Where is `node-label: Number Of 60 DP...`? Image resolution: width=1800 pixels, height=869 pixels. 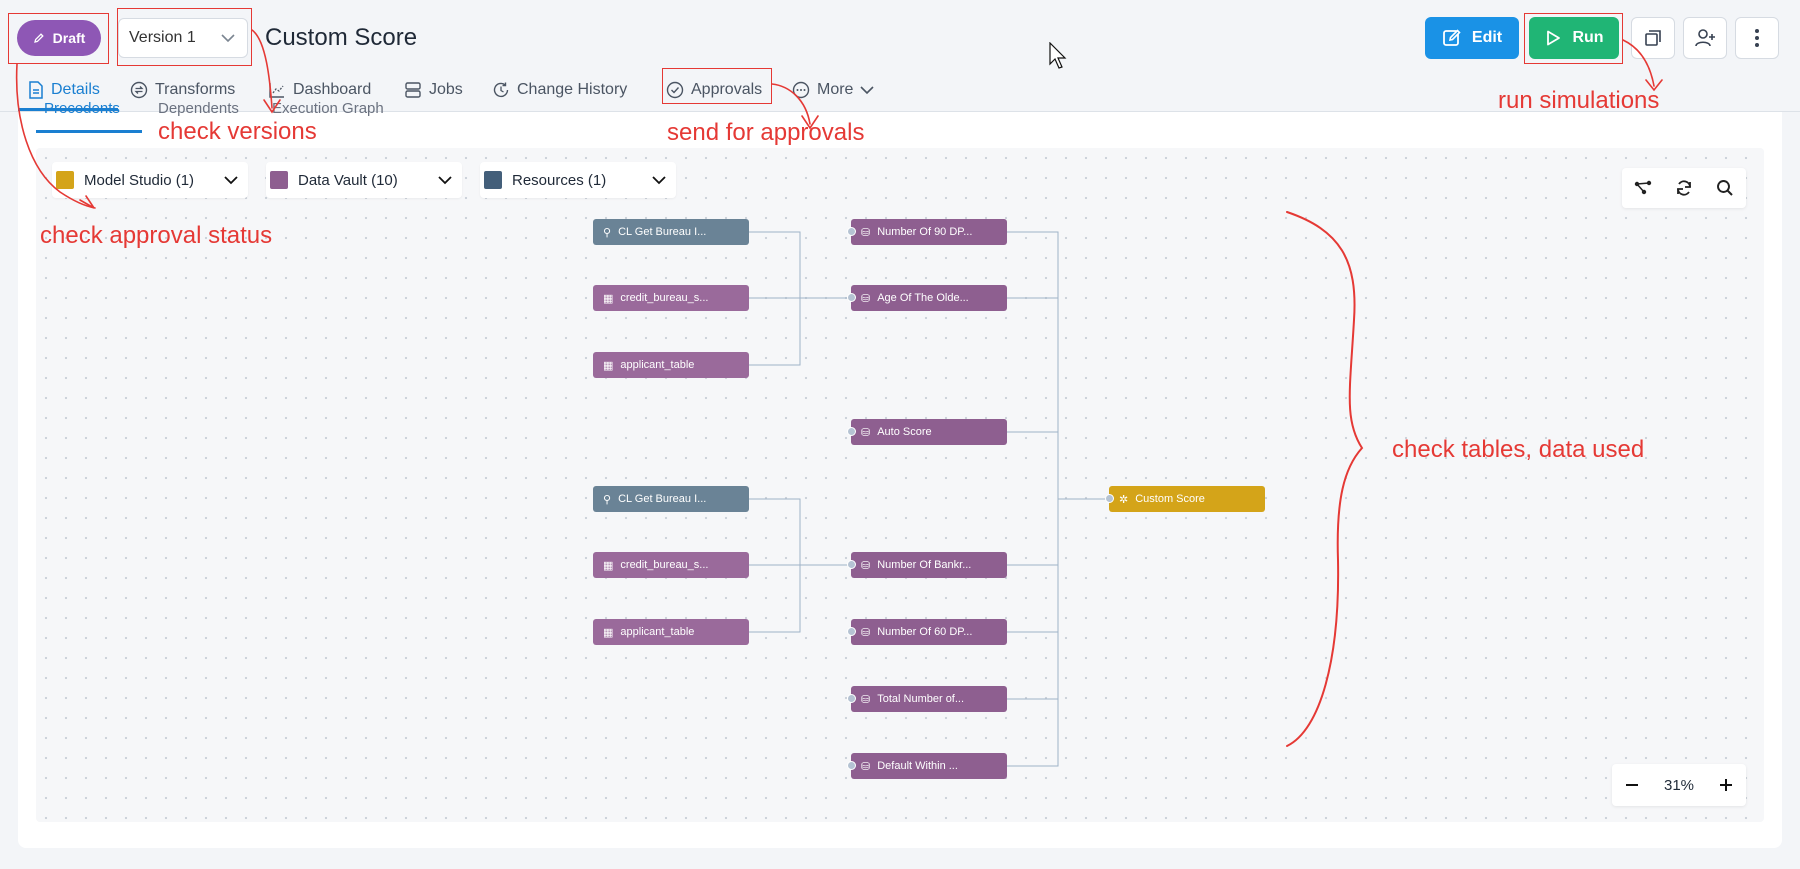 node-label: Number Of 60 DP... is located at coordinates (925, 632).